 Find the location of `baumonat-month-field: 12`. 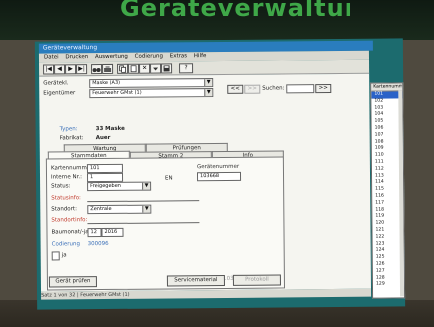

baumonat-month-field: 12 is located at coordinates (94, 233).